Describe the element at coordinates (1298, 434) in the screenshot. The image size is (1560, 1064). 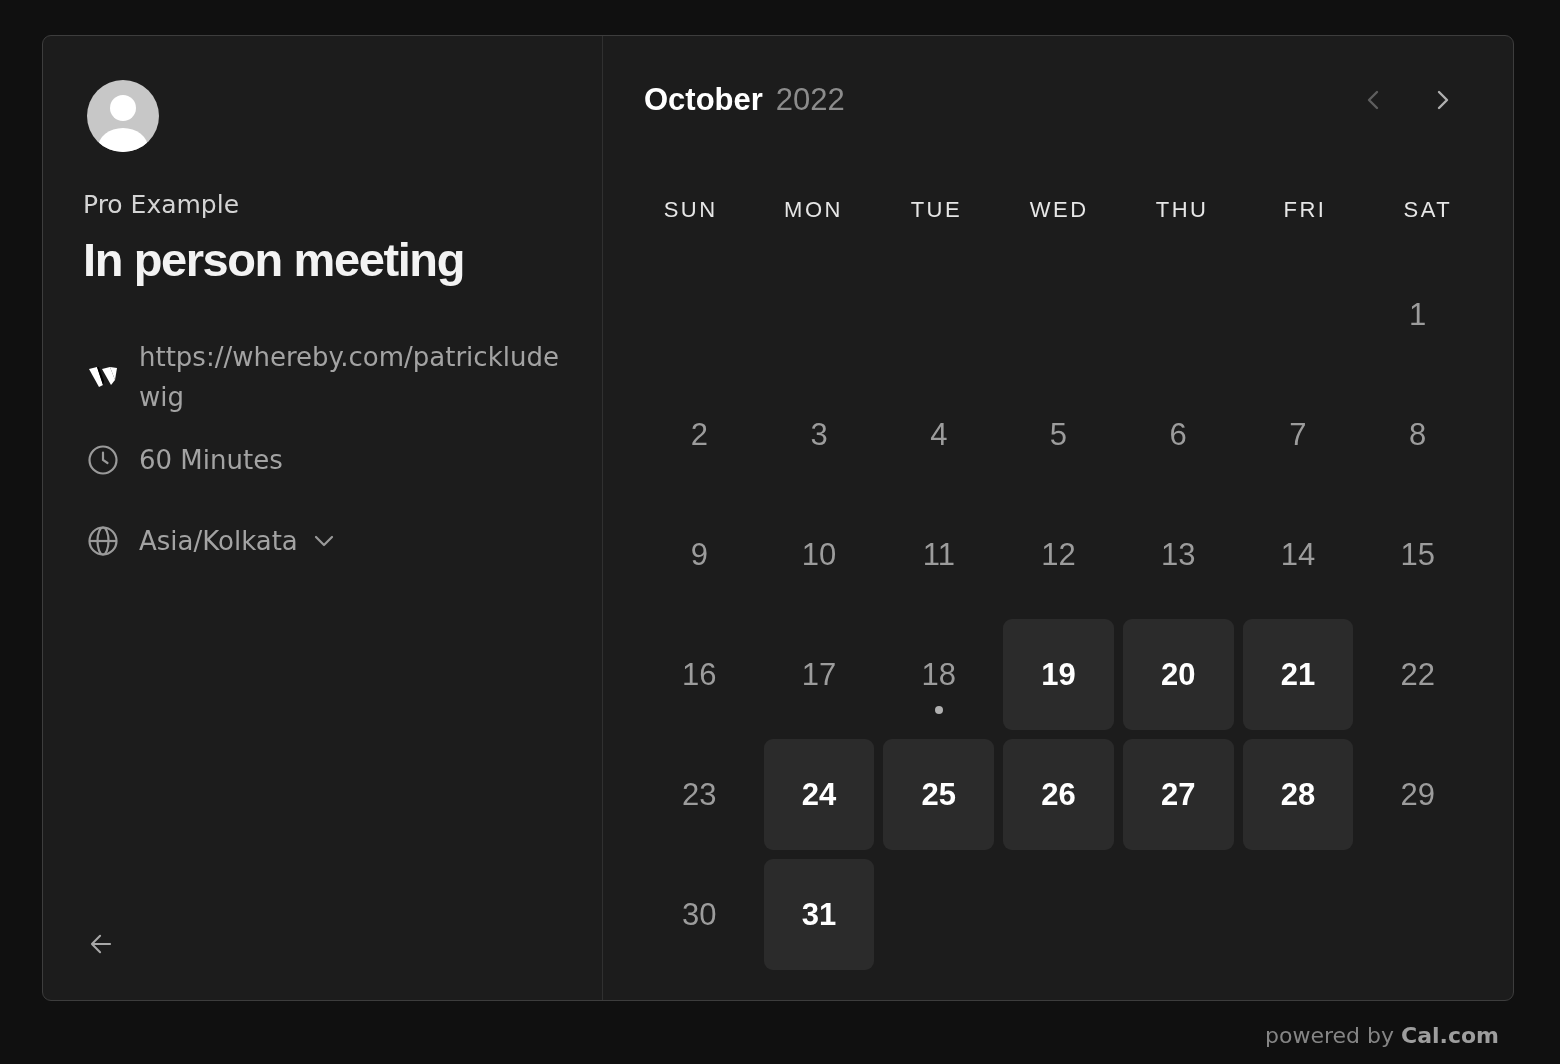
I see `day-number: 7` at that location.